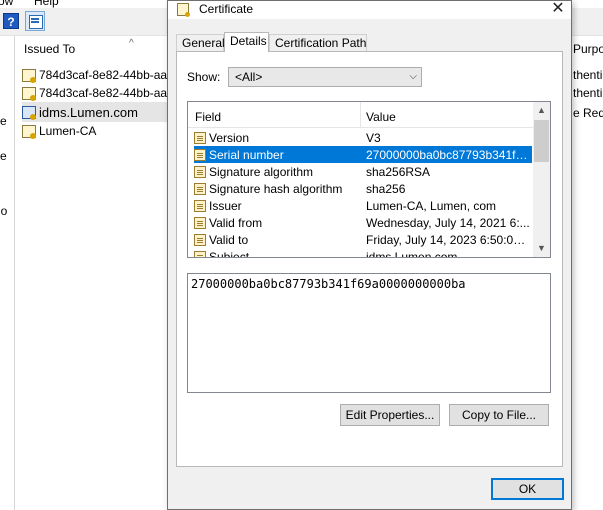 This screenshot has width=603, height=510. I want to click on close-button: ✕, so click(558, 10).